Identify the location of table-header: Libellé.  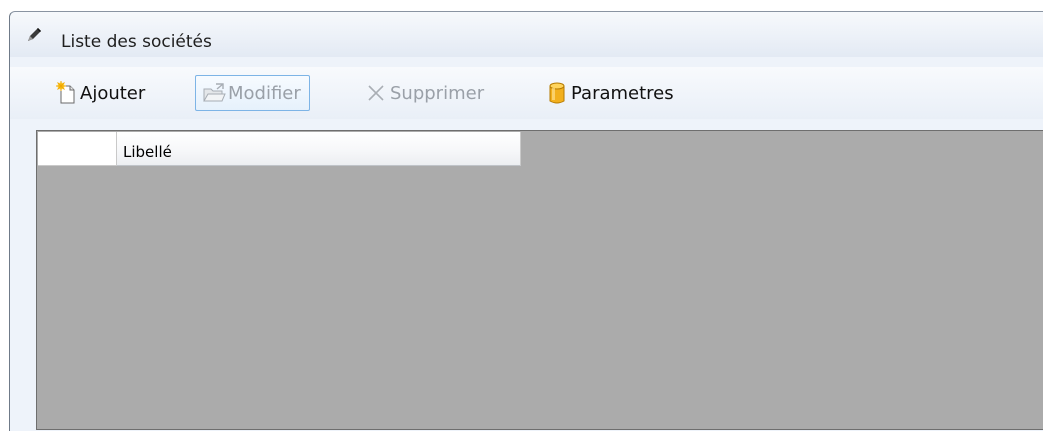
(279, 149).